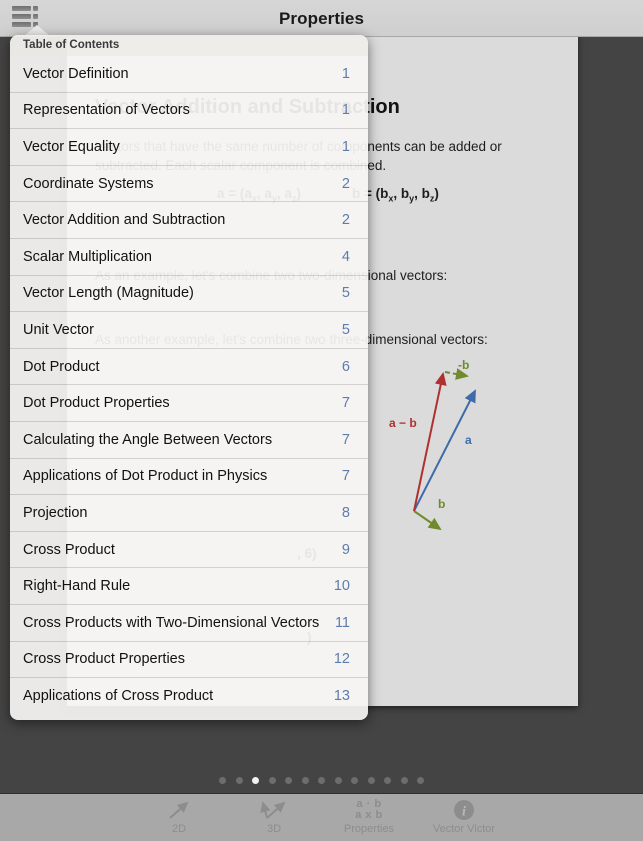 This screenshot has height=841, width=643. I want to click on figure-label-a-minus-b: a − b, so click(403, 423).